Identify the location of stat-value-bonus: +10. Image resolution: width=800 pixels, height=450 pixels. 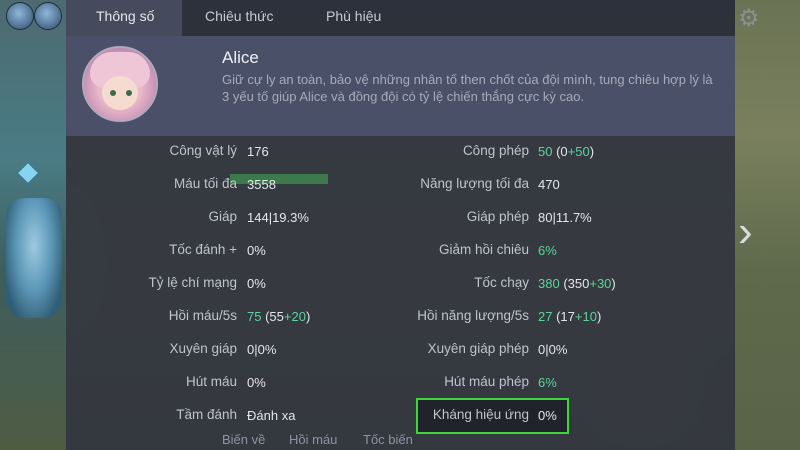
(585, 316).